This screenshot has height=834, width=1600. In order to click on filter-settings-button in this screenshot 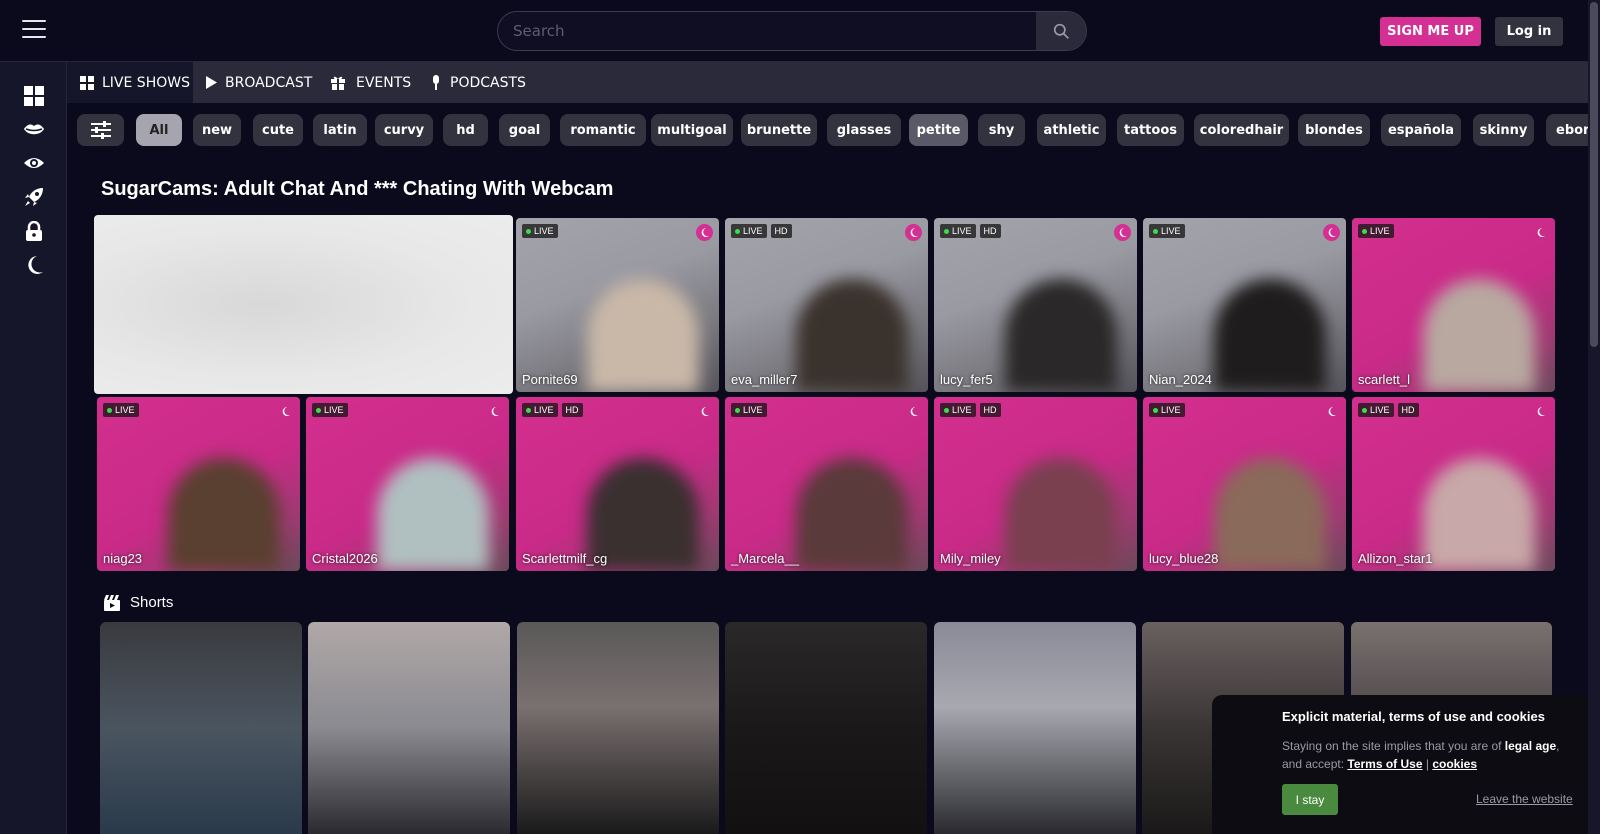, I will do `click(100, 130)`.